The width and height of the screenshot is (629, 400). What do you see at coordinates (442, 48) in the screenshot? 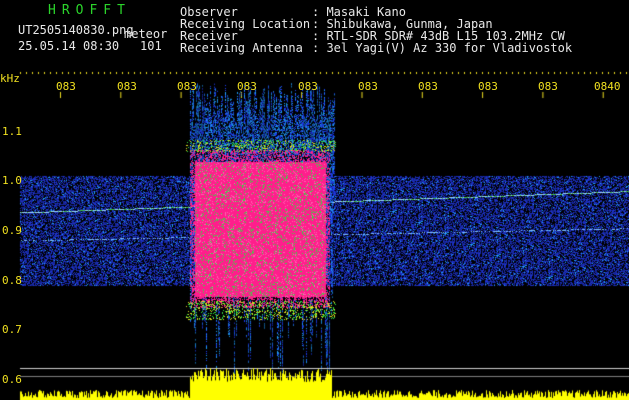
I see `field-value-antenna: : 3el Yagi(V) Az 330 for Vladivostok` at bounding box center [442, 48].